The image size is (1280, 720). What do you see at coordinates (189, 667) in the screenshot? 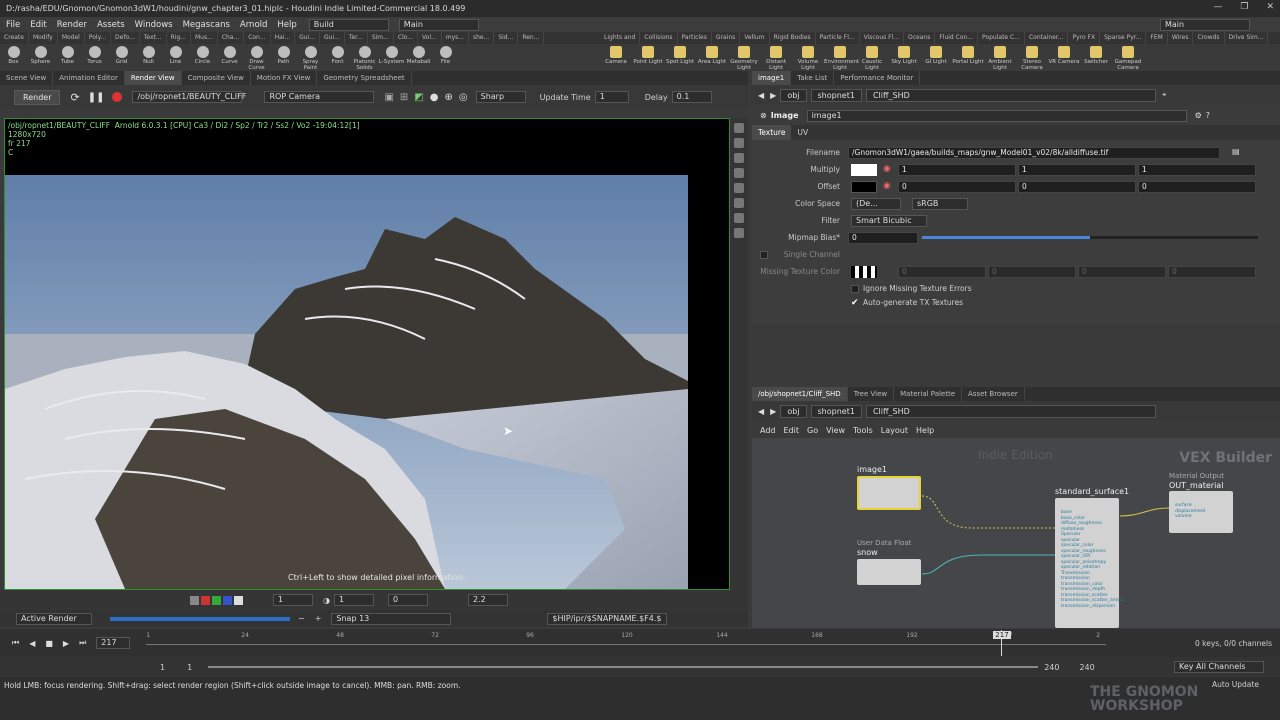
I see `range-start2: 1` at bounding box center [189, 667].